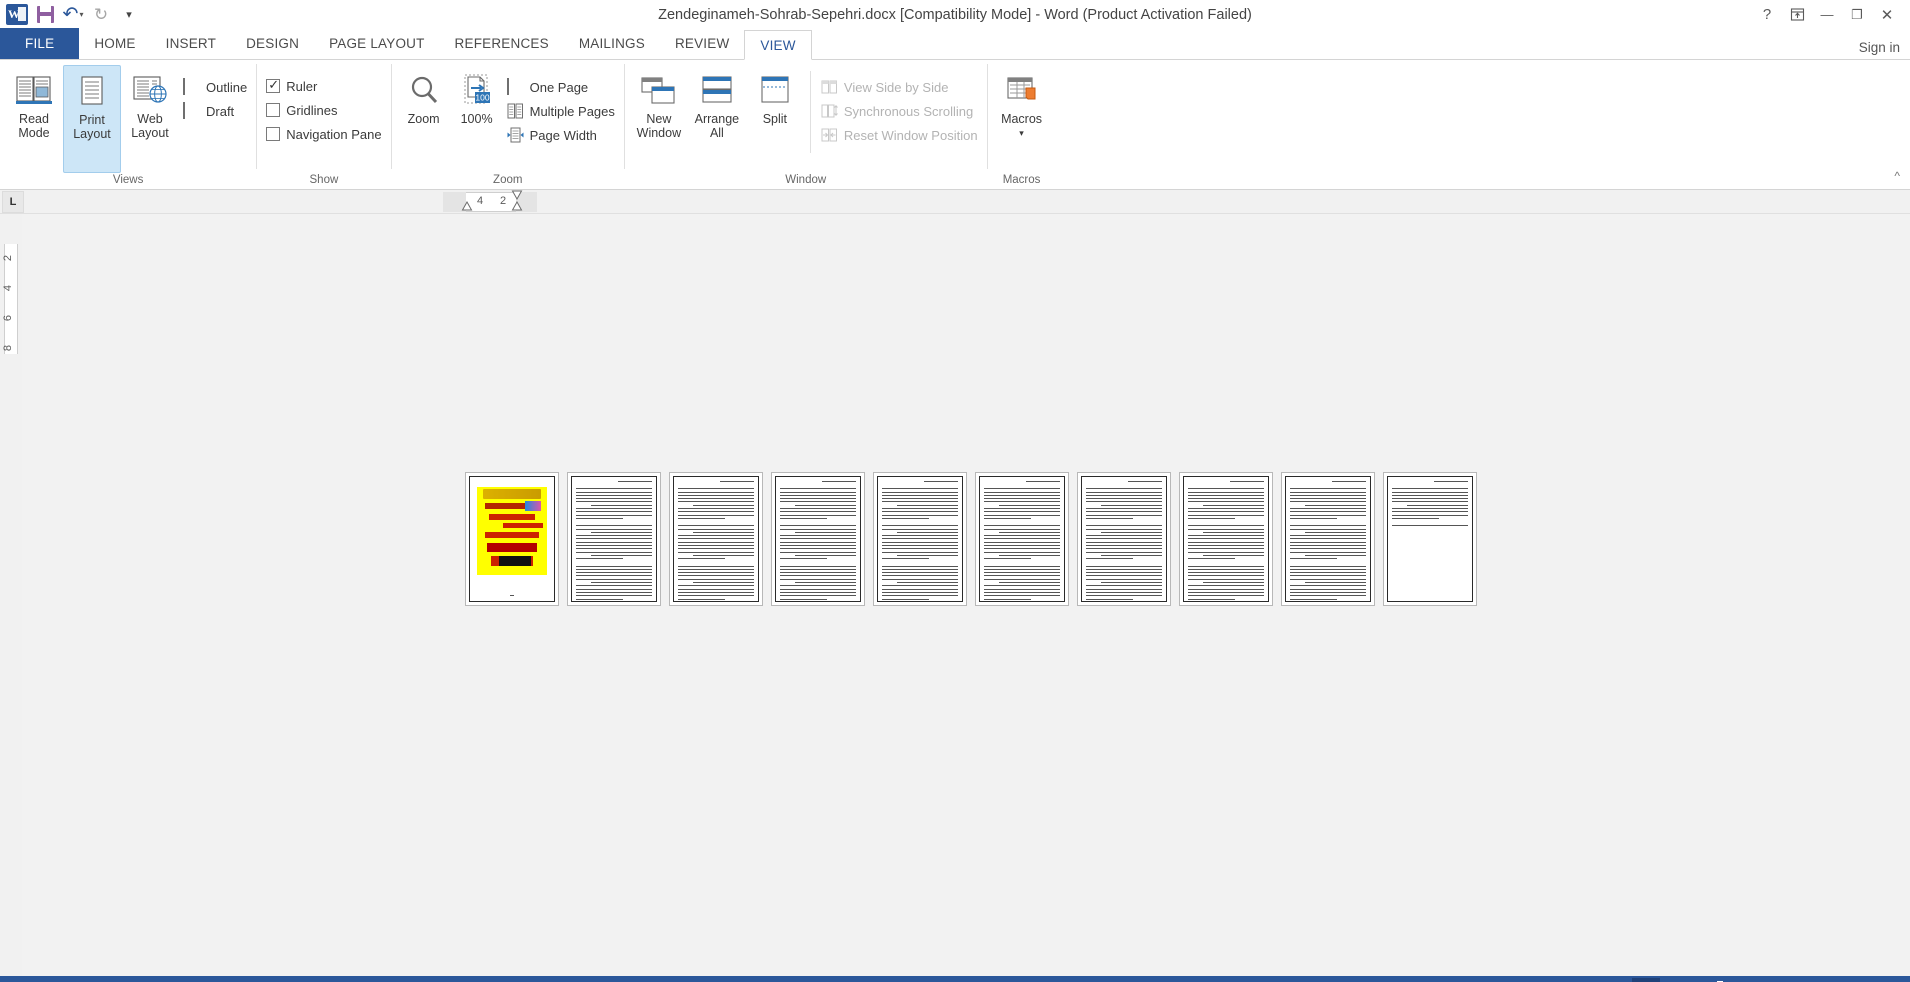 The width and height of the screenshot is (1910, 982). Describe the element at coordinates (502, 43) in the screenshot. I see `tab-references: REFERENCES` at that location.